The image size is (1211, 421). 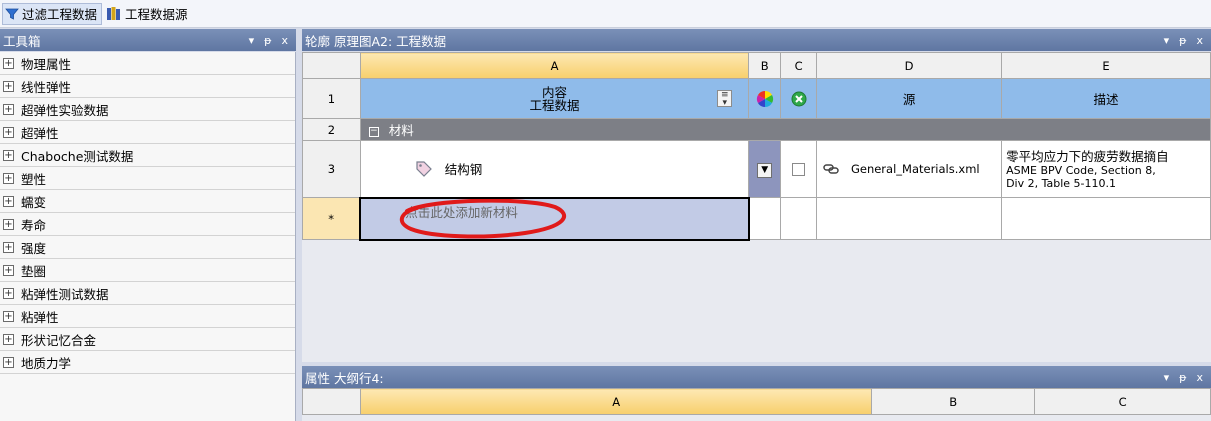 I want to click on toolbox-item-physical-properties: + 物理属性, so click(x=147, y=63).